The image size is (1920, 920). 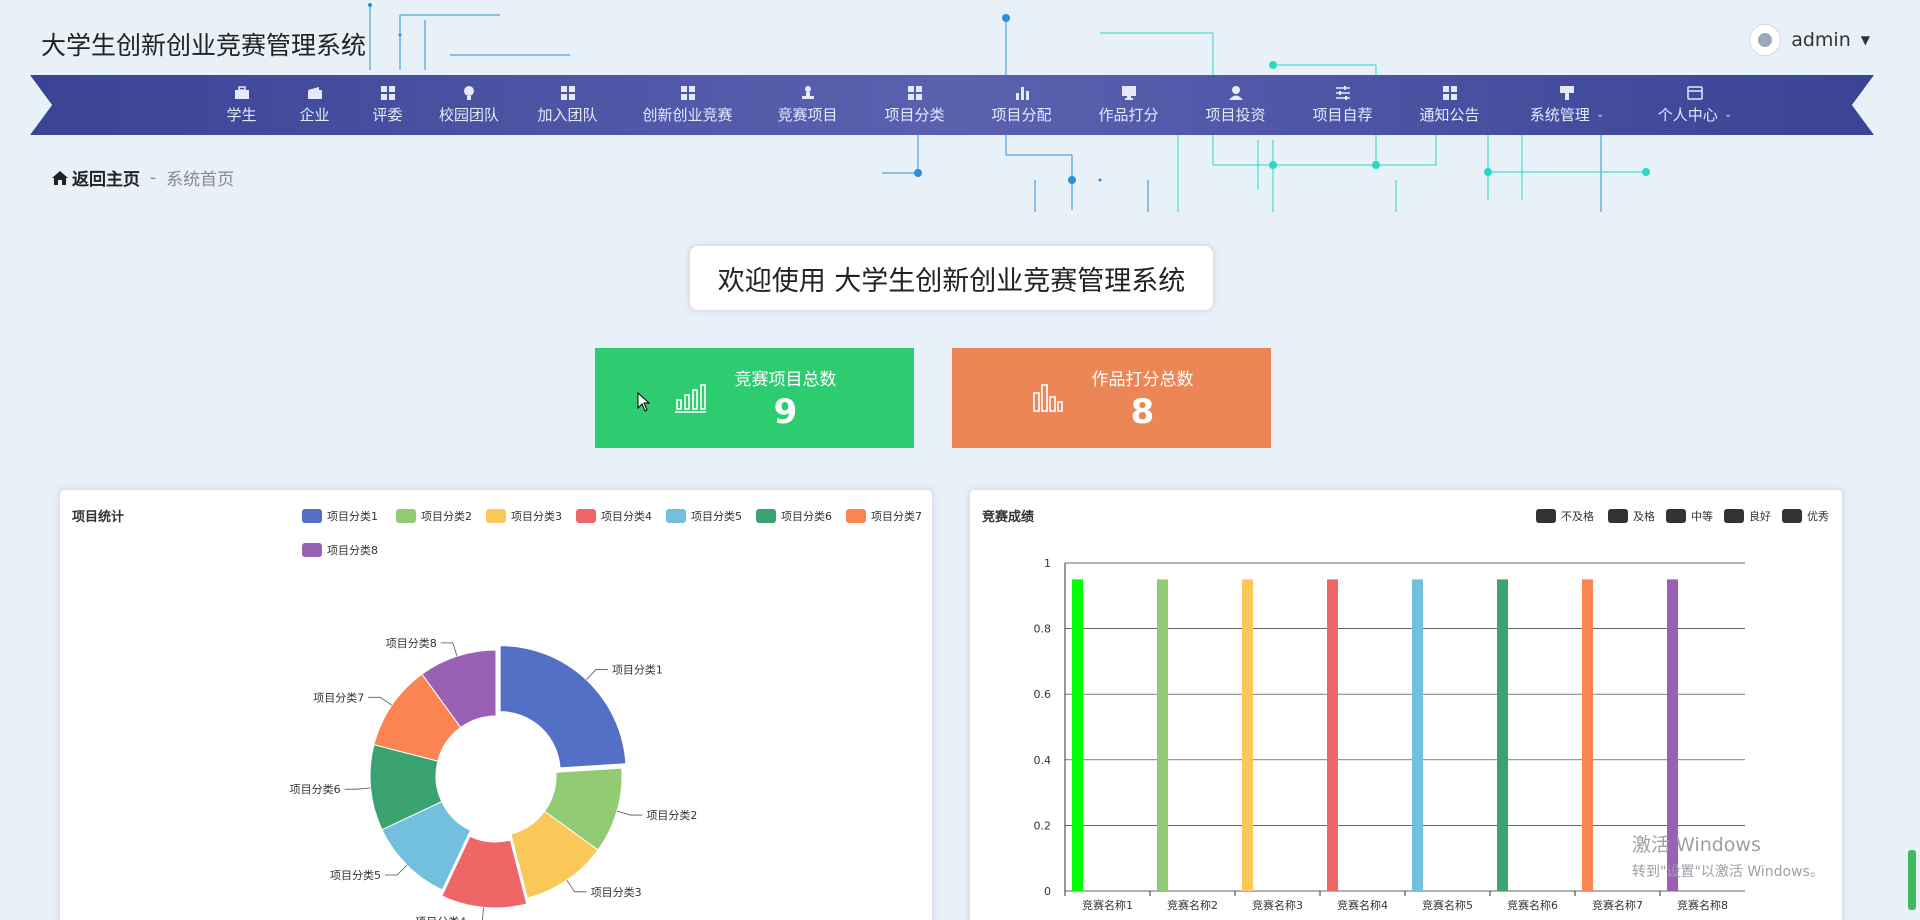 I want to click on caret-down-icon: ▼, so click(x=1865, y=40).